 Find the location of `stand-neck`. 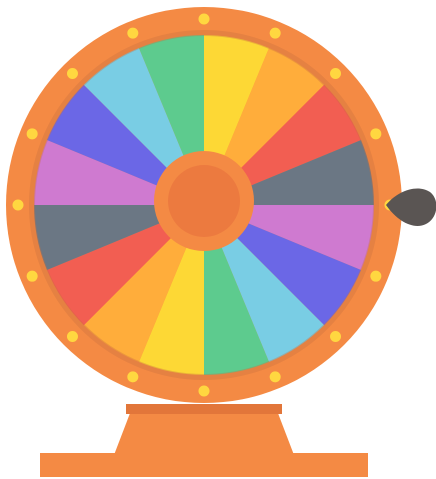

stand-neck is located at coordinates (204, 431).